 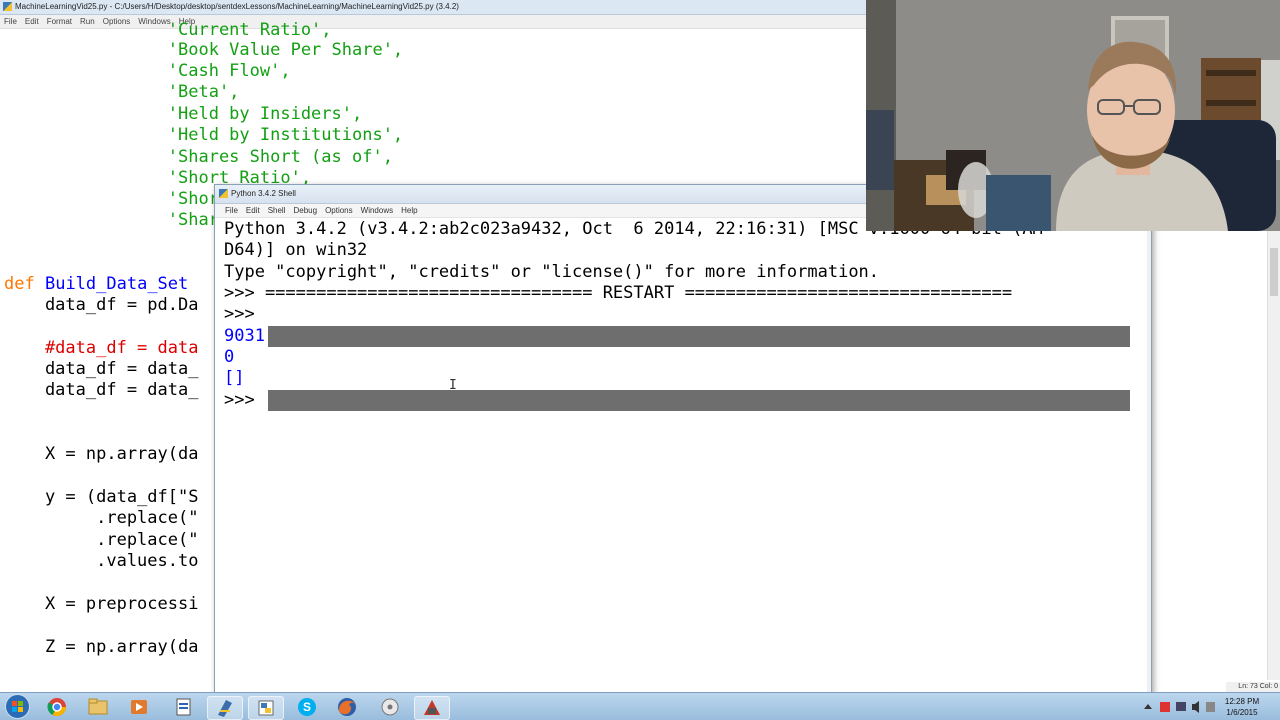 What do you see at coordinates (1242, 707) in the screenshot?
I see `taskbar-clock: 12:28 PM 1/6/2015` at bounding box center [1242, 707].